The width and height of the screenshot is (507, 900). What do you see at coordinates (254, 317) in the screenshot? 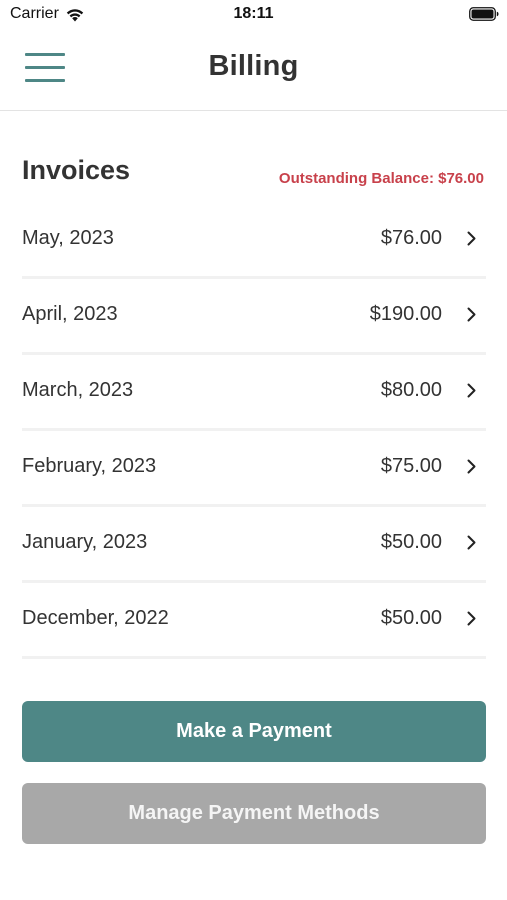
I see `invoice-row: April, 2023 $190.00` at bounding box center [254, 317].